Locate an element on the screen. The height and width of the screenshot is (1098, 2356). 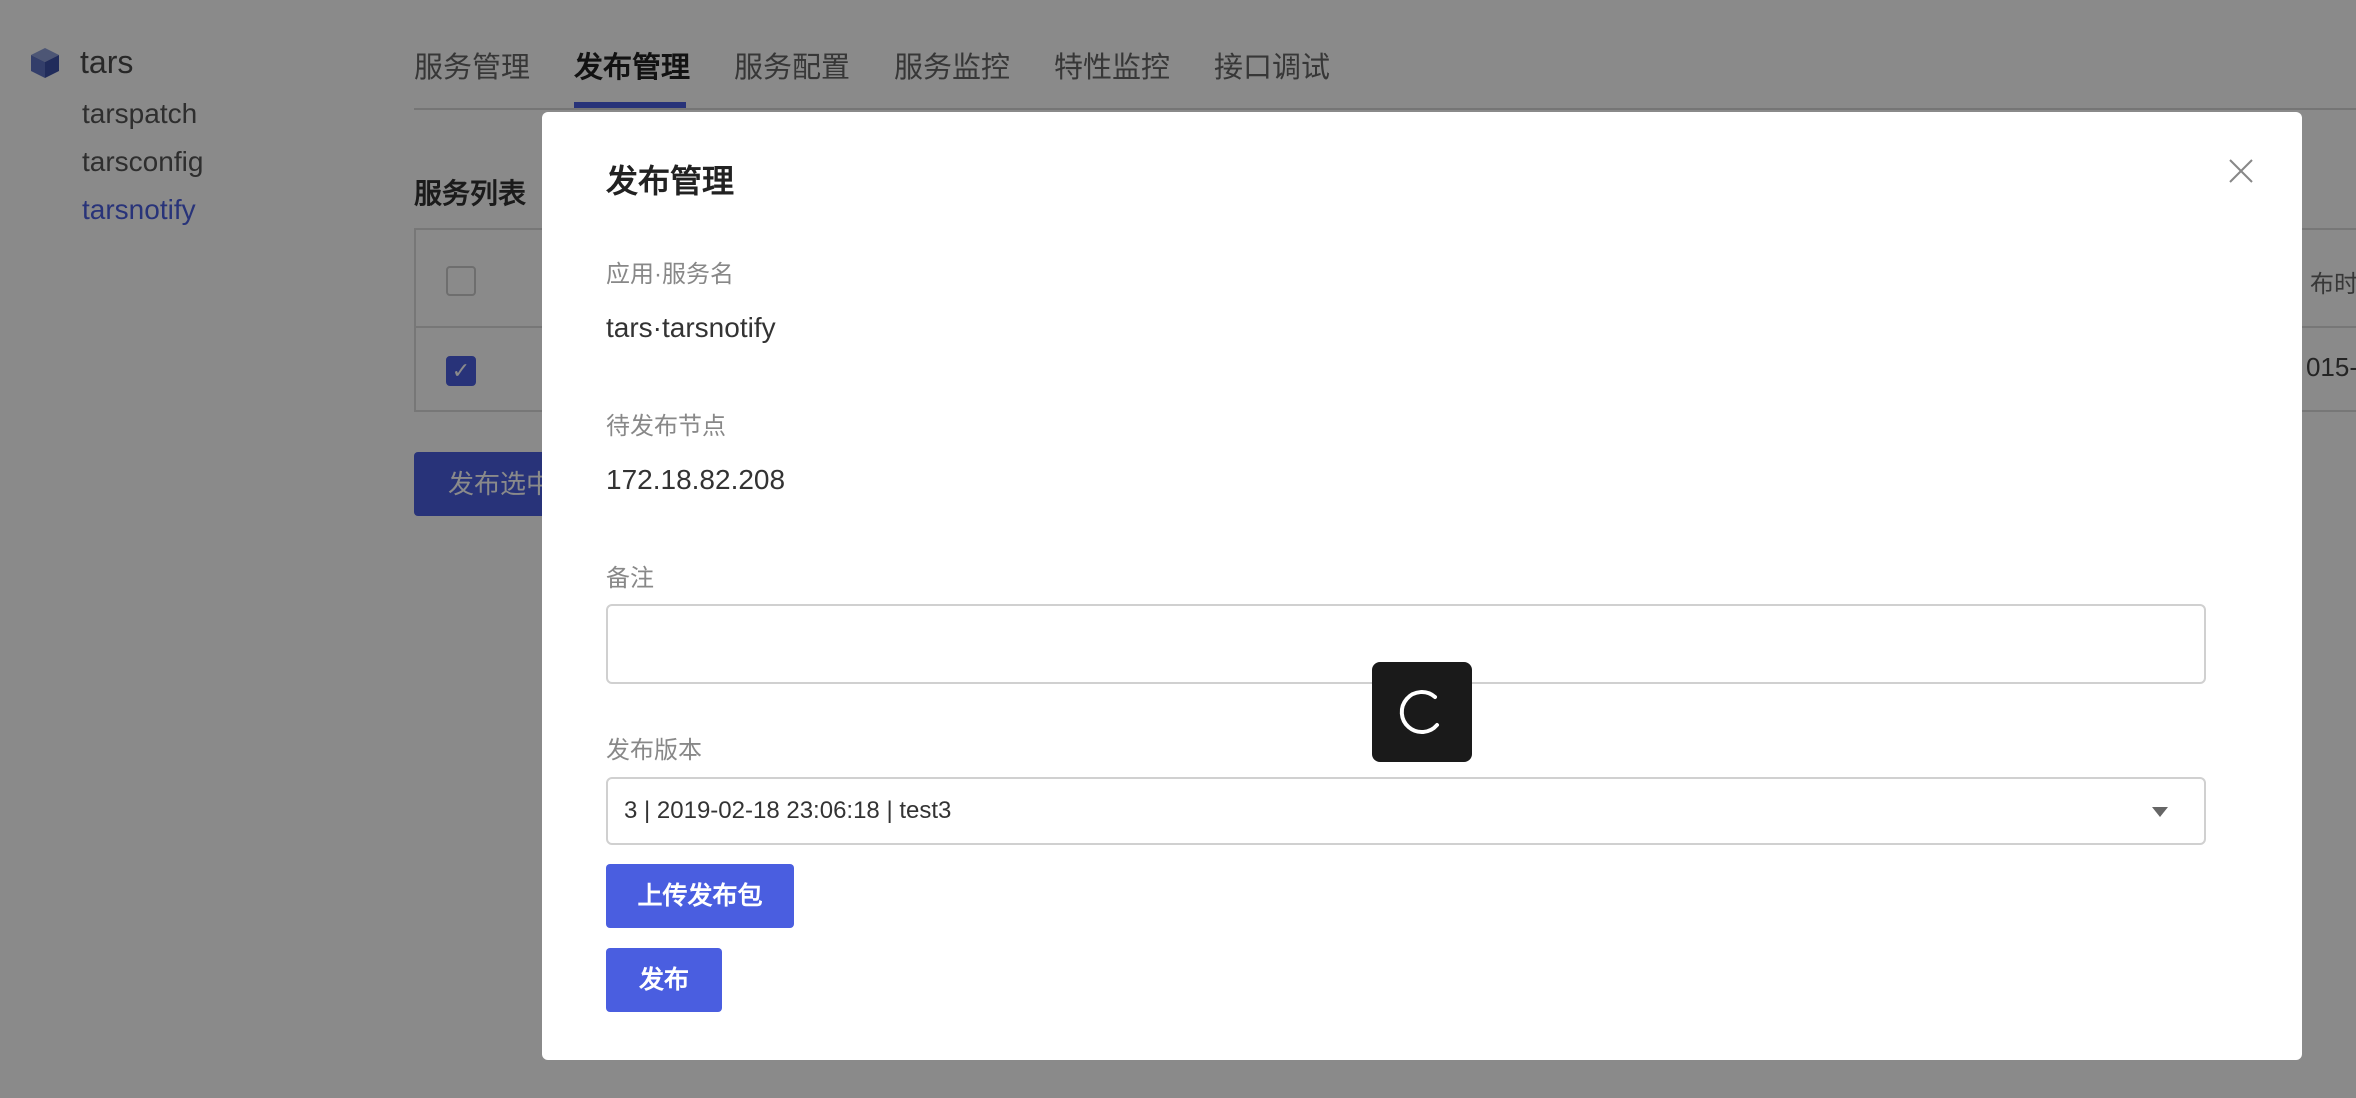
nodes-value: 172.18.82.208 is located at coordinates (696, 479).